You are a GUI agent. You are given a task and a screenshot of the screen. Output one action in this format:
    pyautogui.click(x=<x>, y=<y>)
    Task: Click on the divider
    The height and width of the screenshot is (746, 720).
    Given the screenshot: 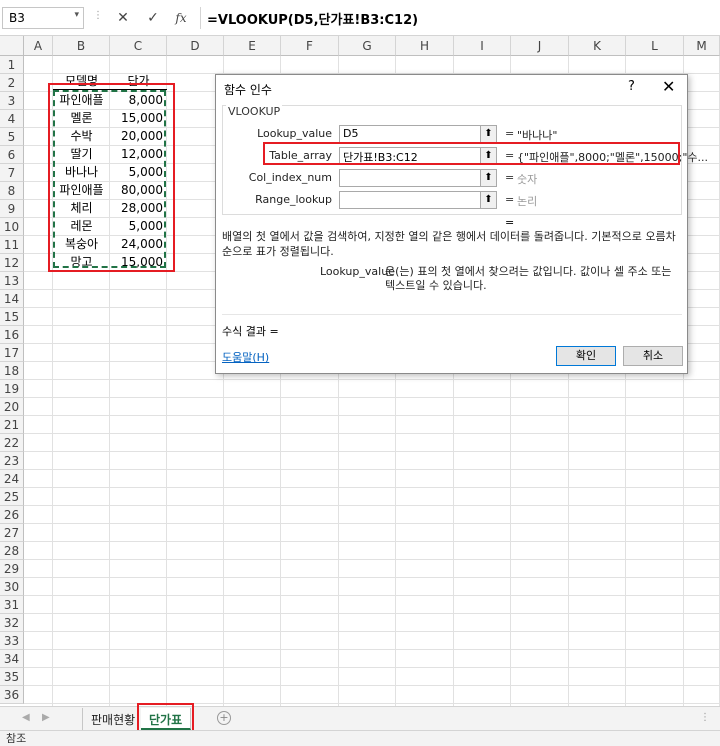 What is the action you would take?
    pyautogui.click(x=452, y=314)
    